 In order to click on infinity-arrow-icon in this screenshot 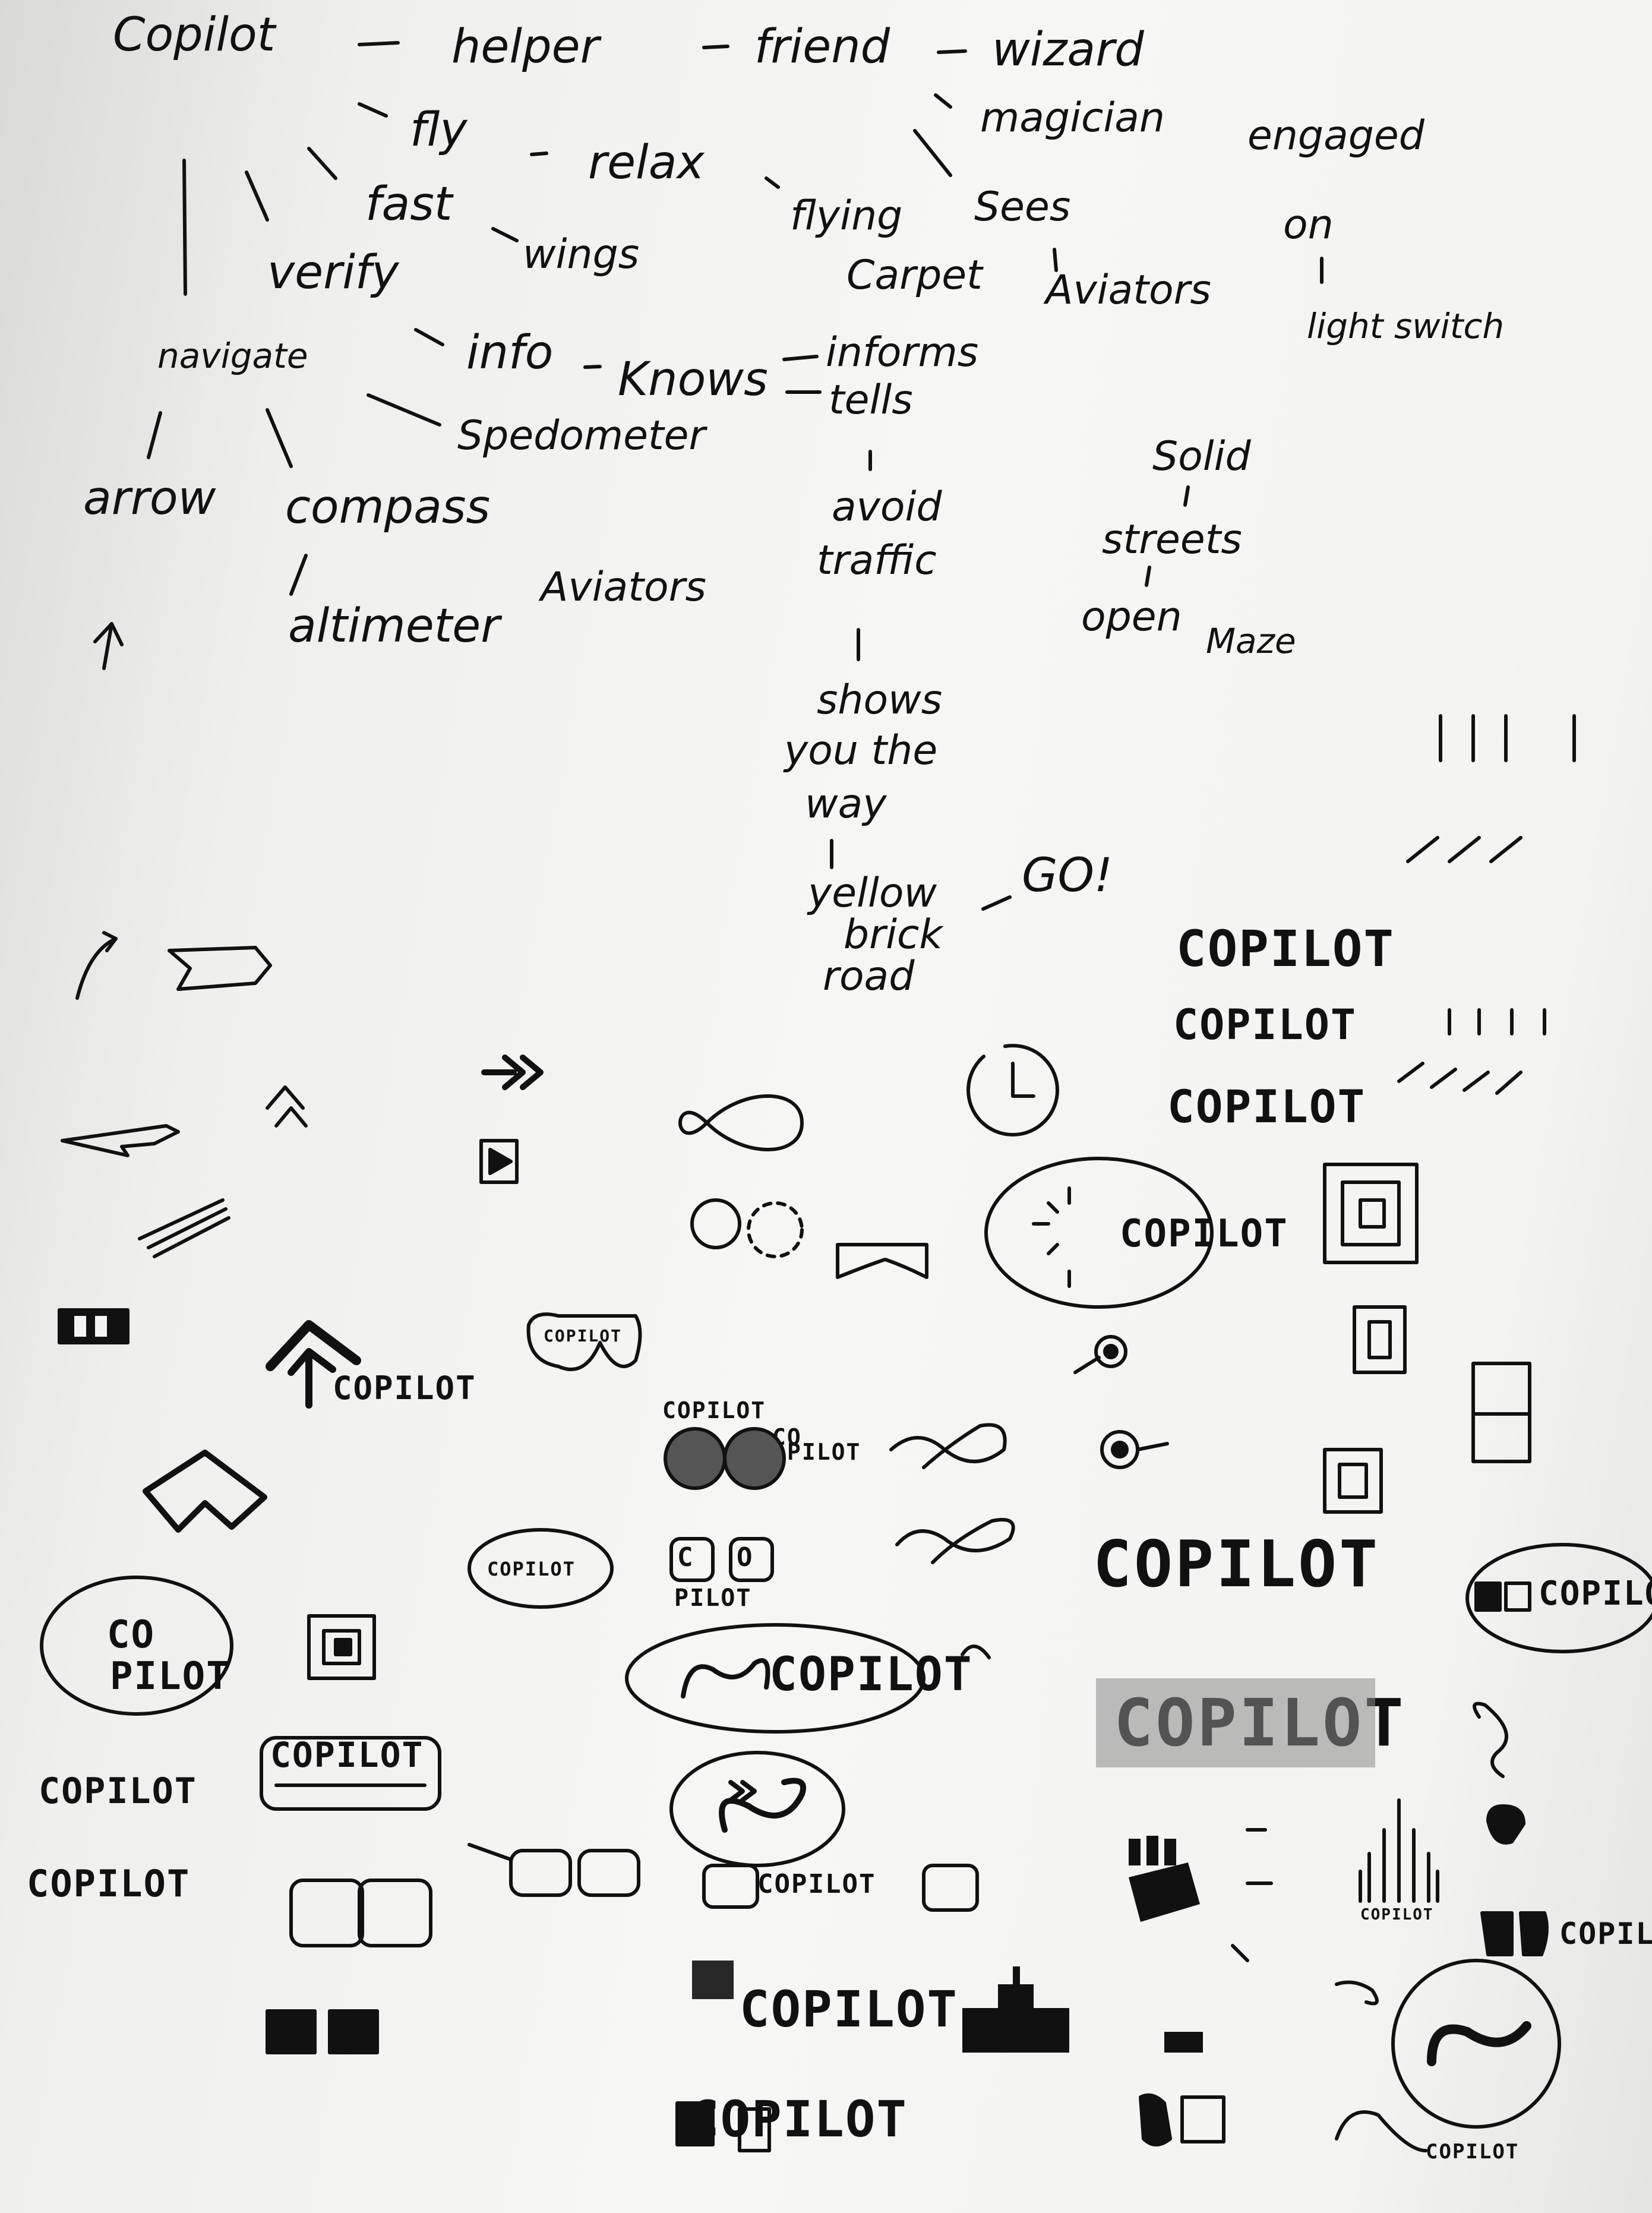, I will do `click(948, 1446)`.